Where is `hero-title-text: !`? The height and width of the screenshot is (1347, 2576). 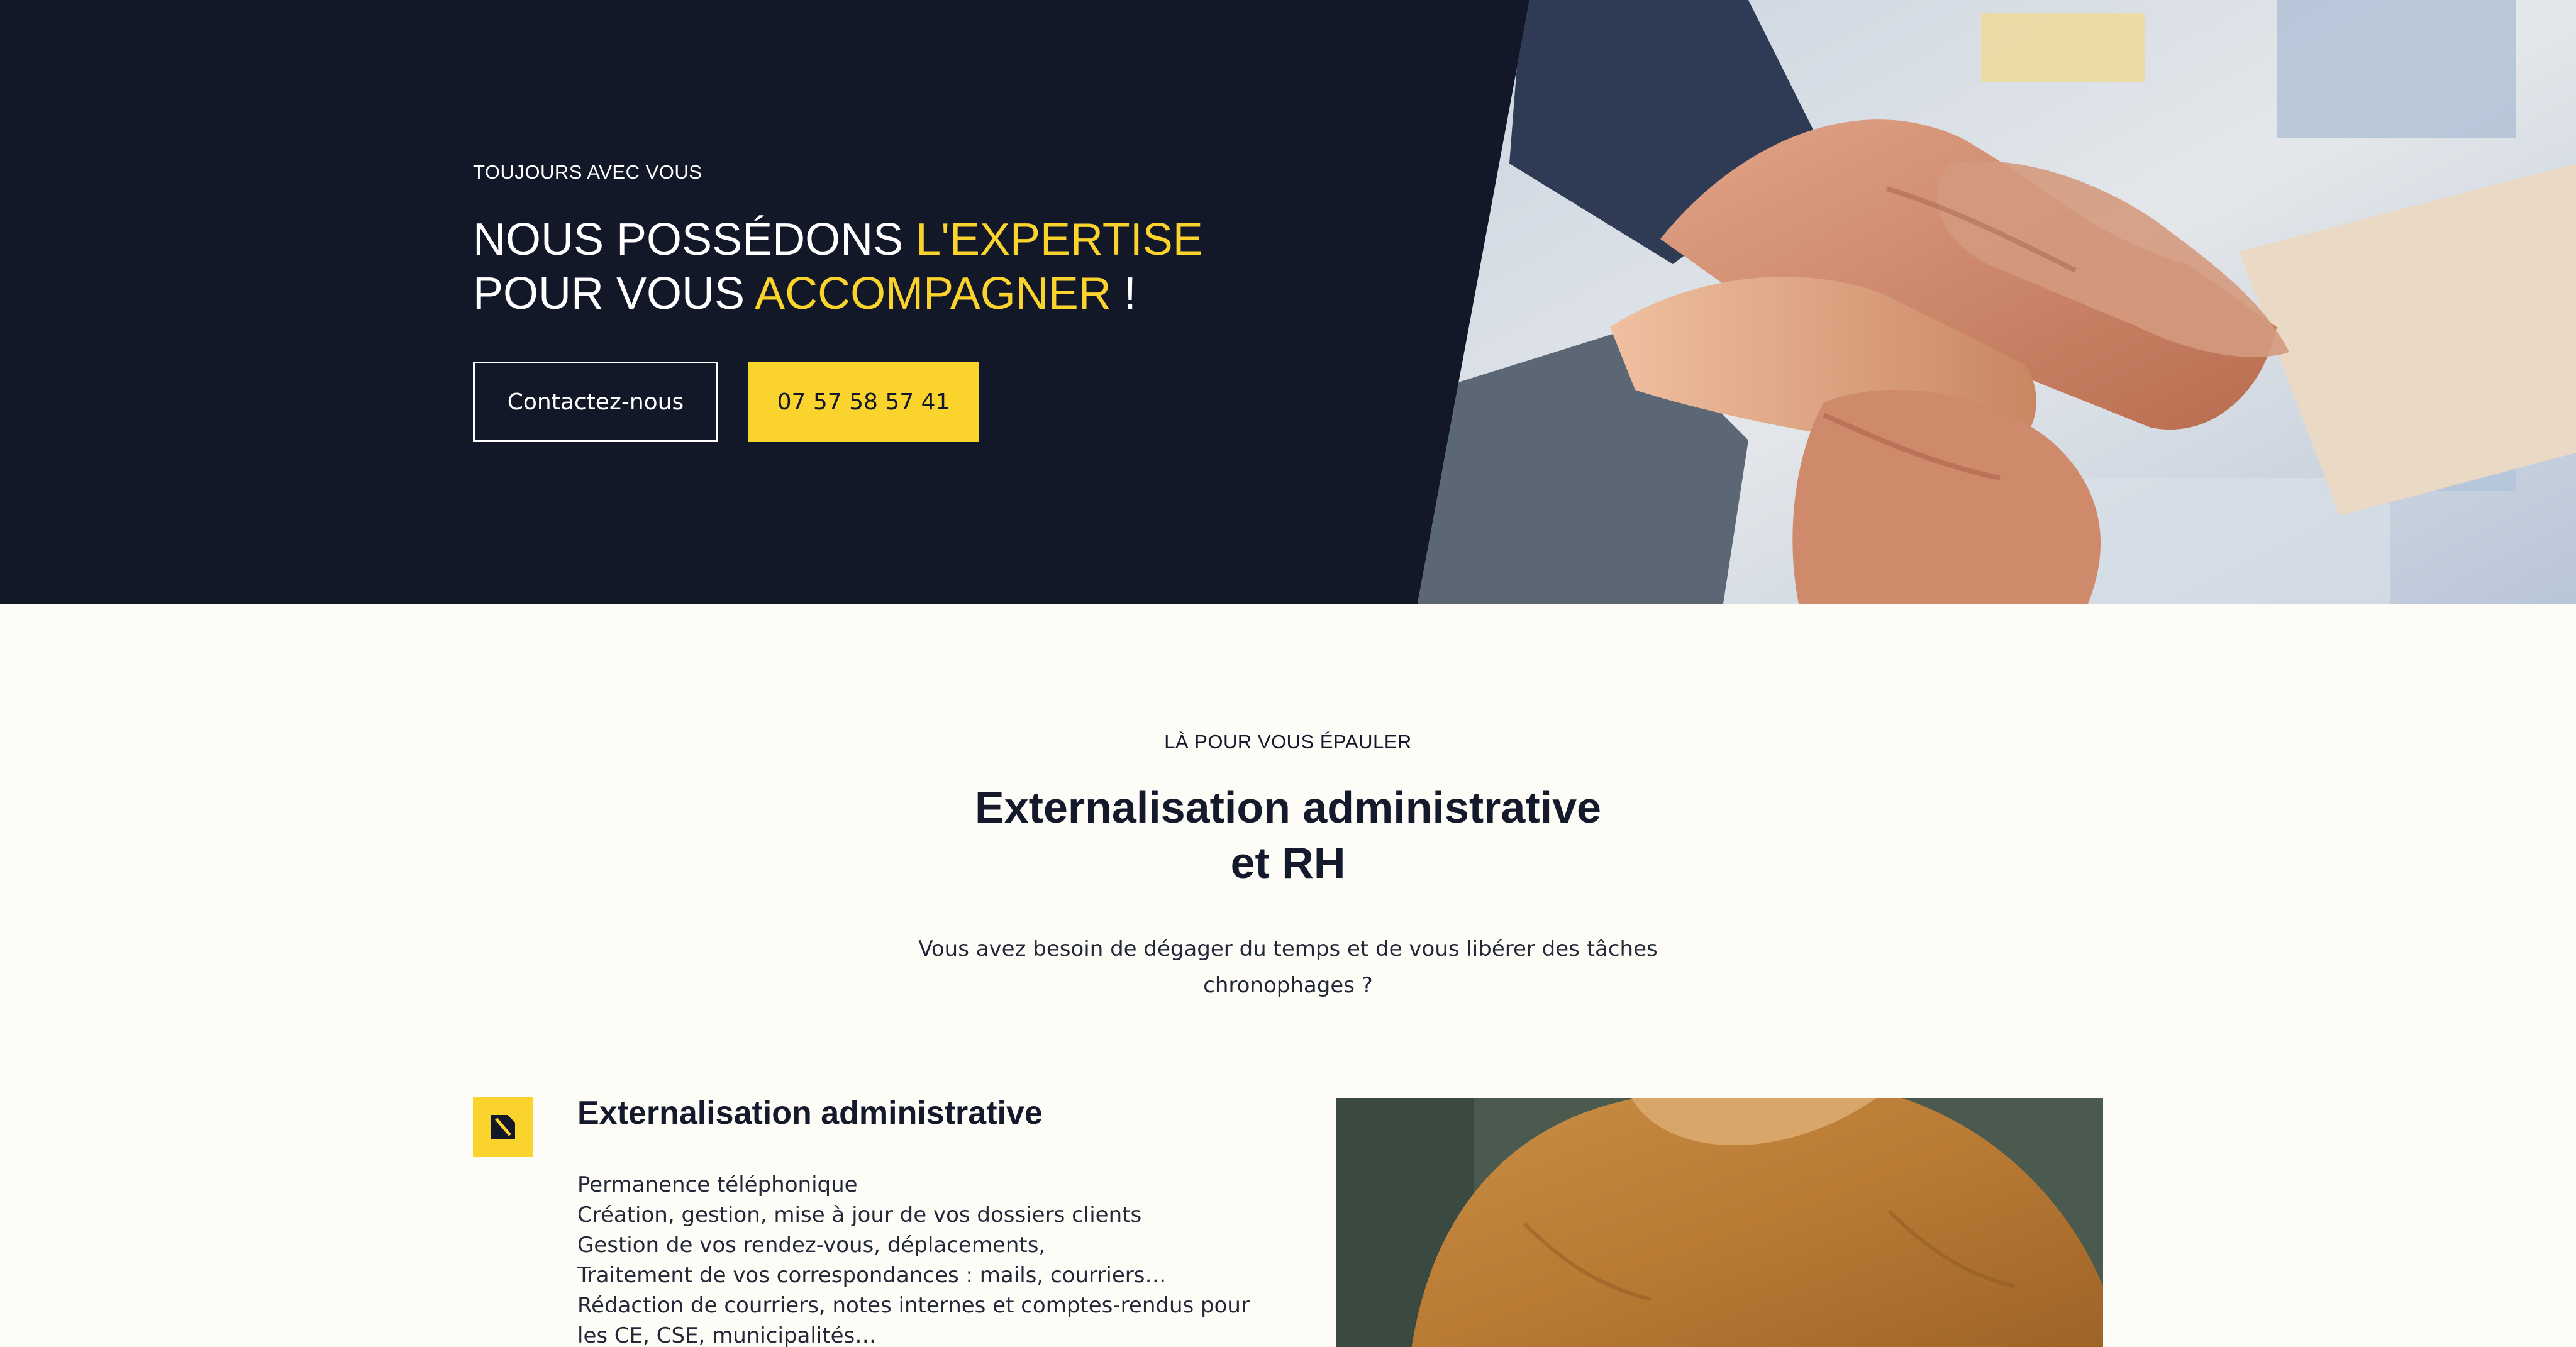
hero-title-text: ! is located at coordinates (1123, 294).